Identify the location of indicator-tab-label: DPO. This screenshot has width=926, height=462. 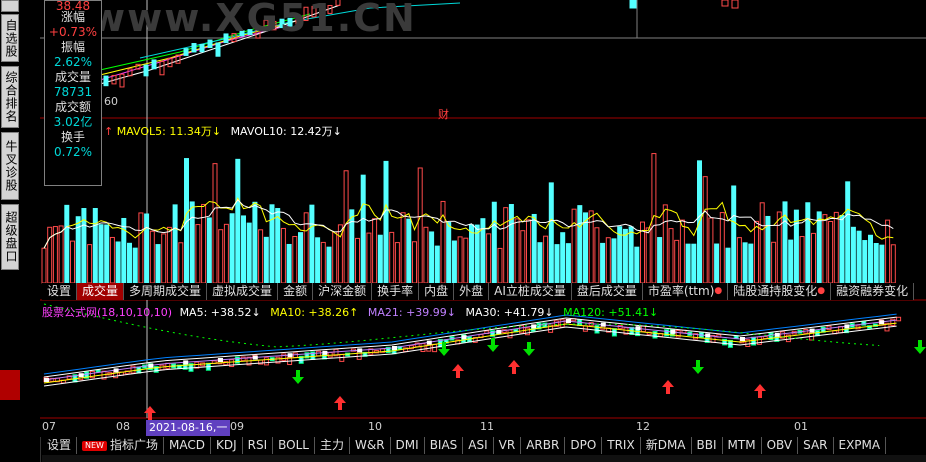
(583, 445).